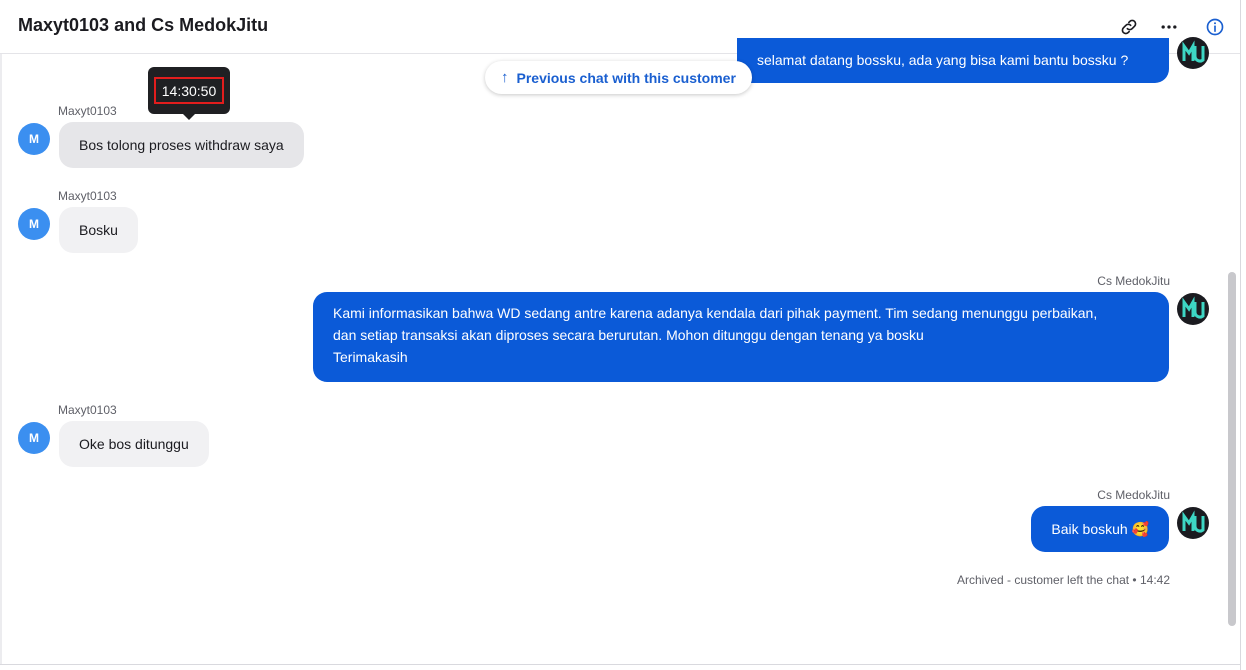  I want to click on message-text: Bosku, so click(98, 230).